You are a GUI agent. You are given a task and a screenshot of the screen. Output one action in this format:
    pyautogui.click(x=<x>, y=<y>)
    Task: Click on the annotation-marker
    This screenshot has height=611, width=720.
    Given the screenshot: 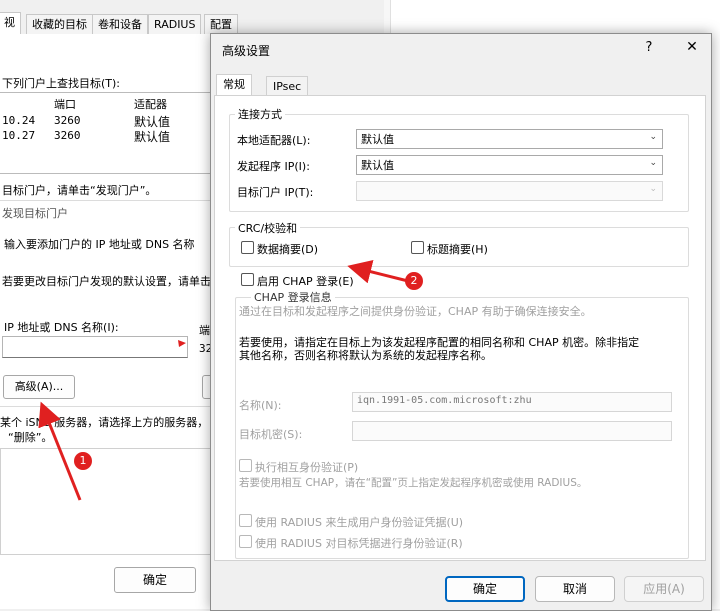 What is the action you would take?
    pyautogui.click(x=182, y=343)
    